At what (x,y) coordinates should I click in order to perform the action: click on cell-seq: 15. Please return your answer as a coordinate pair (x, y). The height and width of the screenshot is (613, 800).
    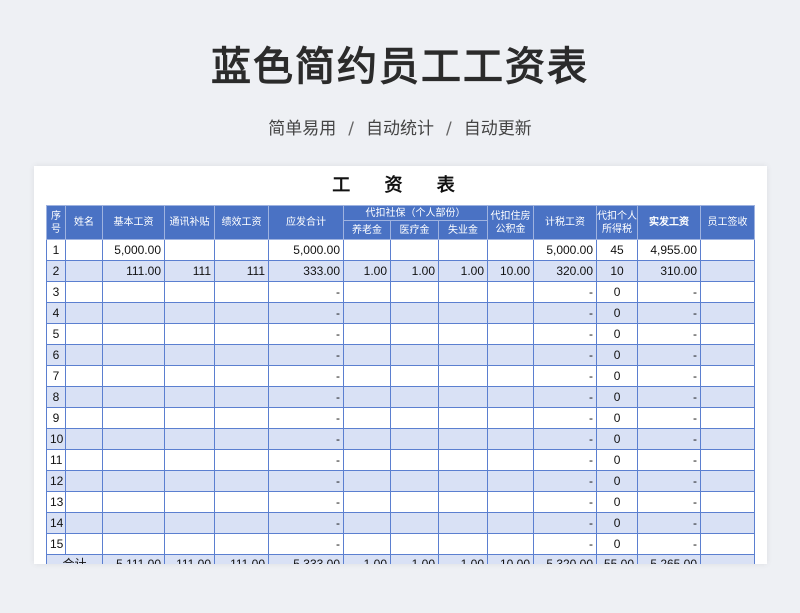
    Looking at the image, I should click on (56, 544).